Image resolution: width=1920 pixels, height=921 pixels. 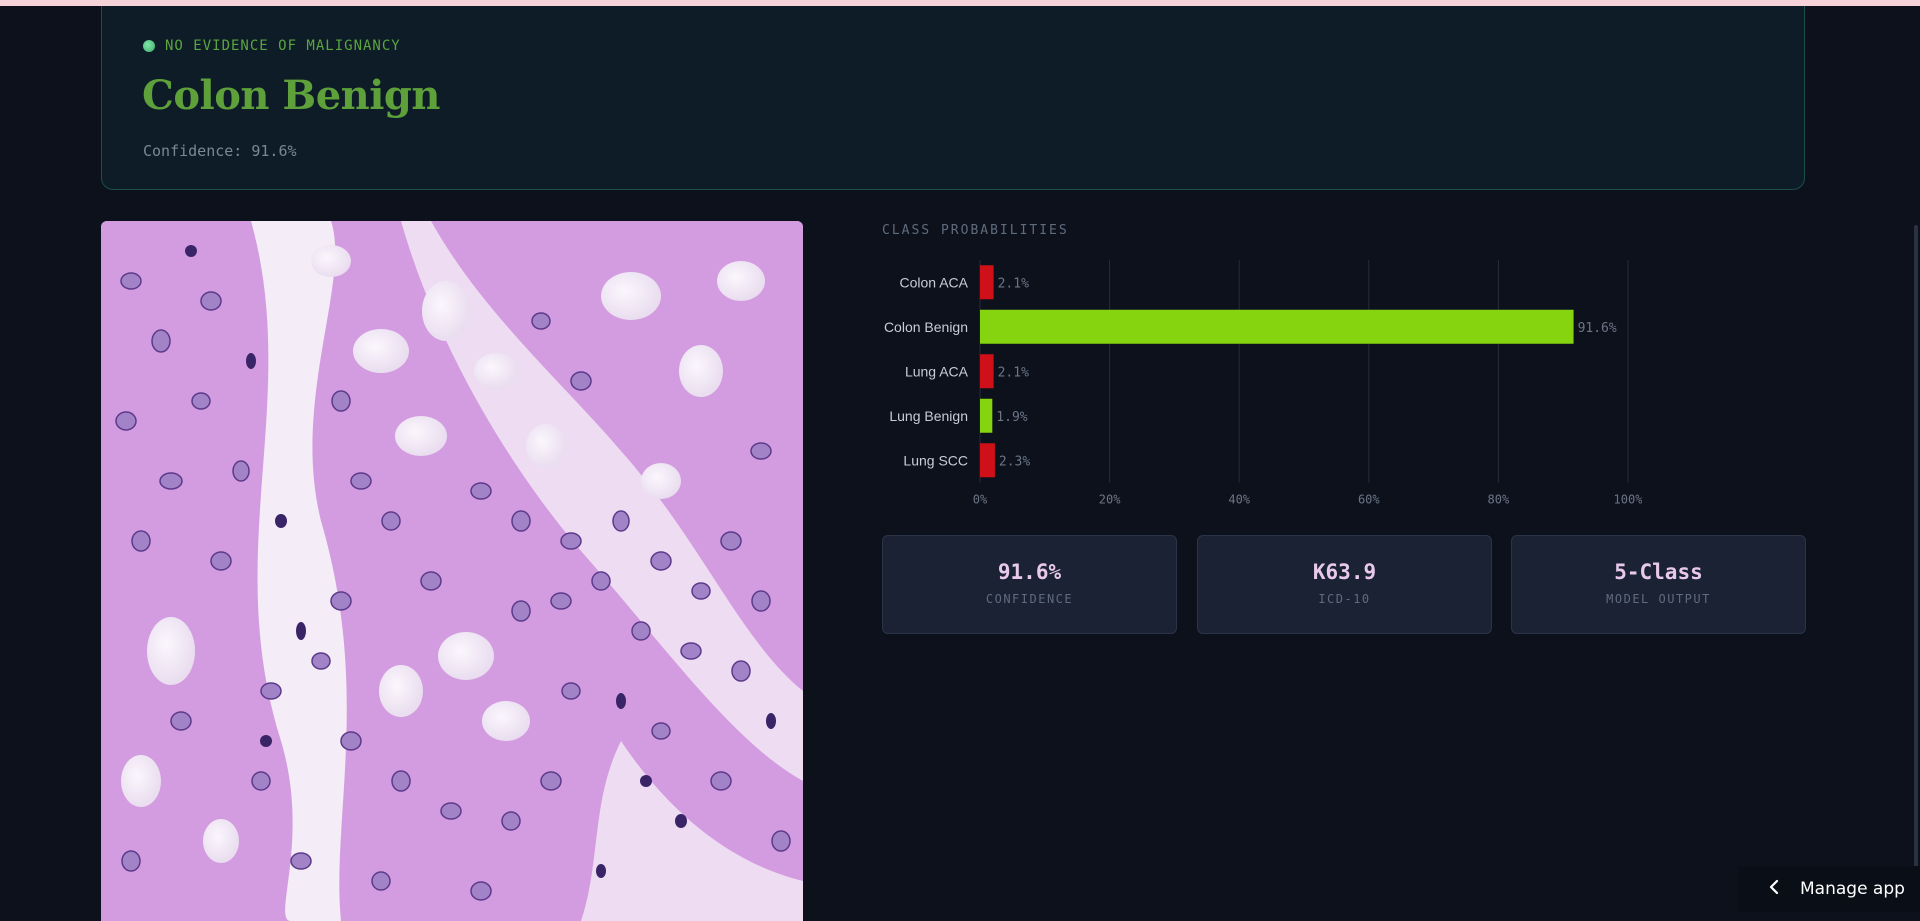 I want to click on stat-value: 5-Class, so click(x=1658, y=572).